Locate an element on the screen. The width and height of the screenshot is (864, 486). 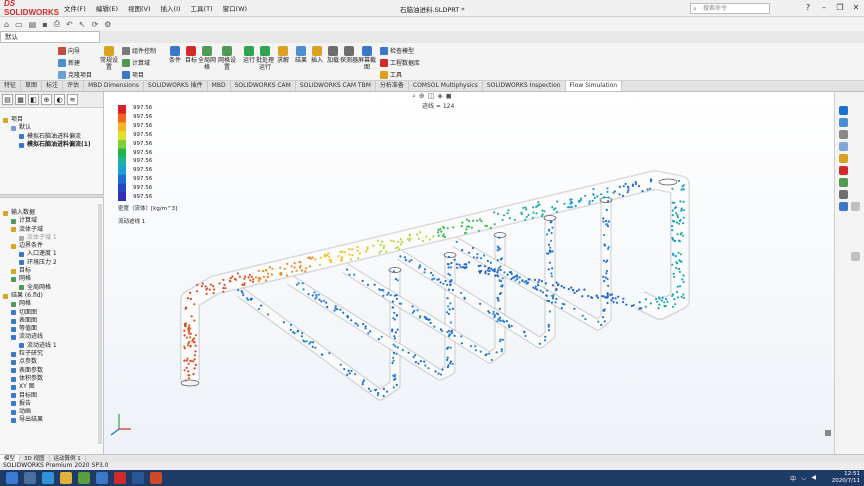
task-view-icon is located at coordinates (30, 478).